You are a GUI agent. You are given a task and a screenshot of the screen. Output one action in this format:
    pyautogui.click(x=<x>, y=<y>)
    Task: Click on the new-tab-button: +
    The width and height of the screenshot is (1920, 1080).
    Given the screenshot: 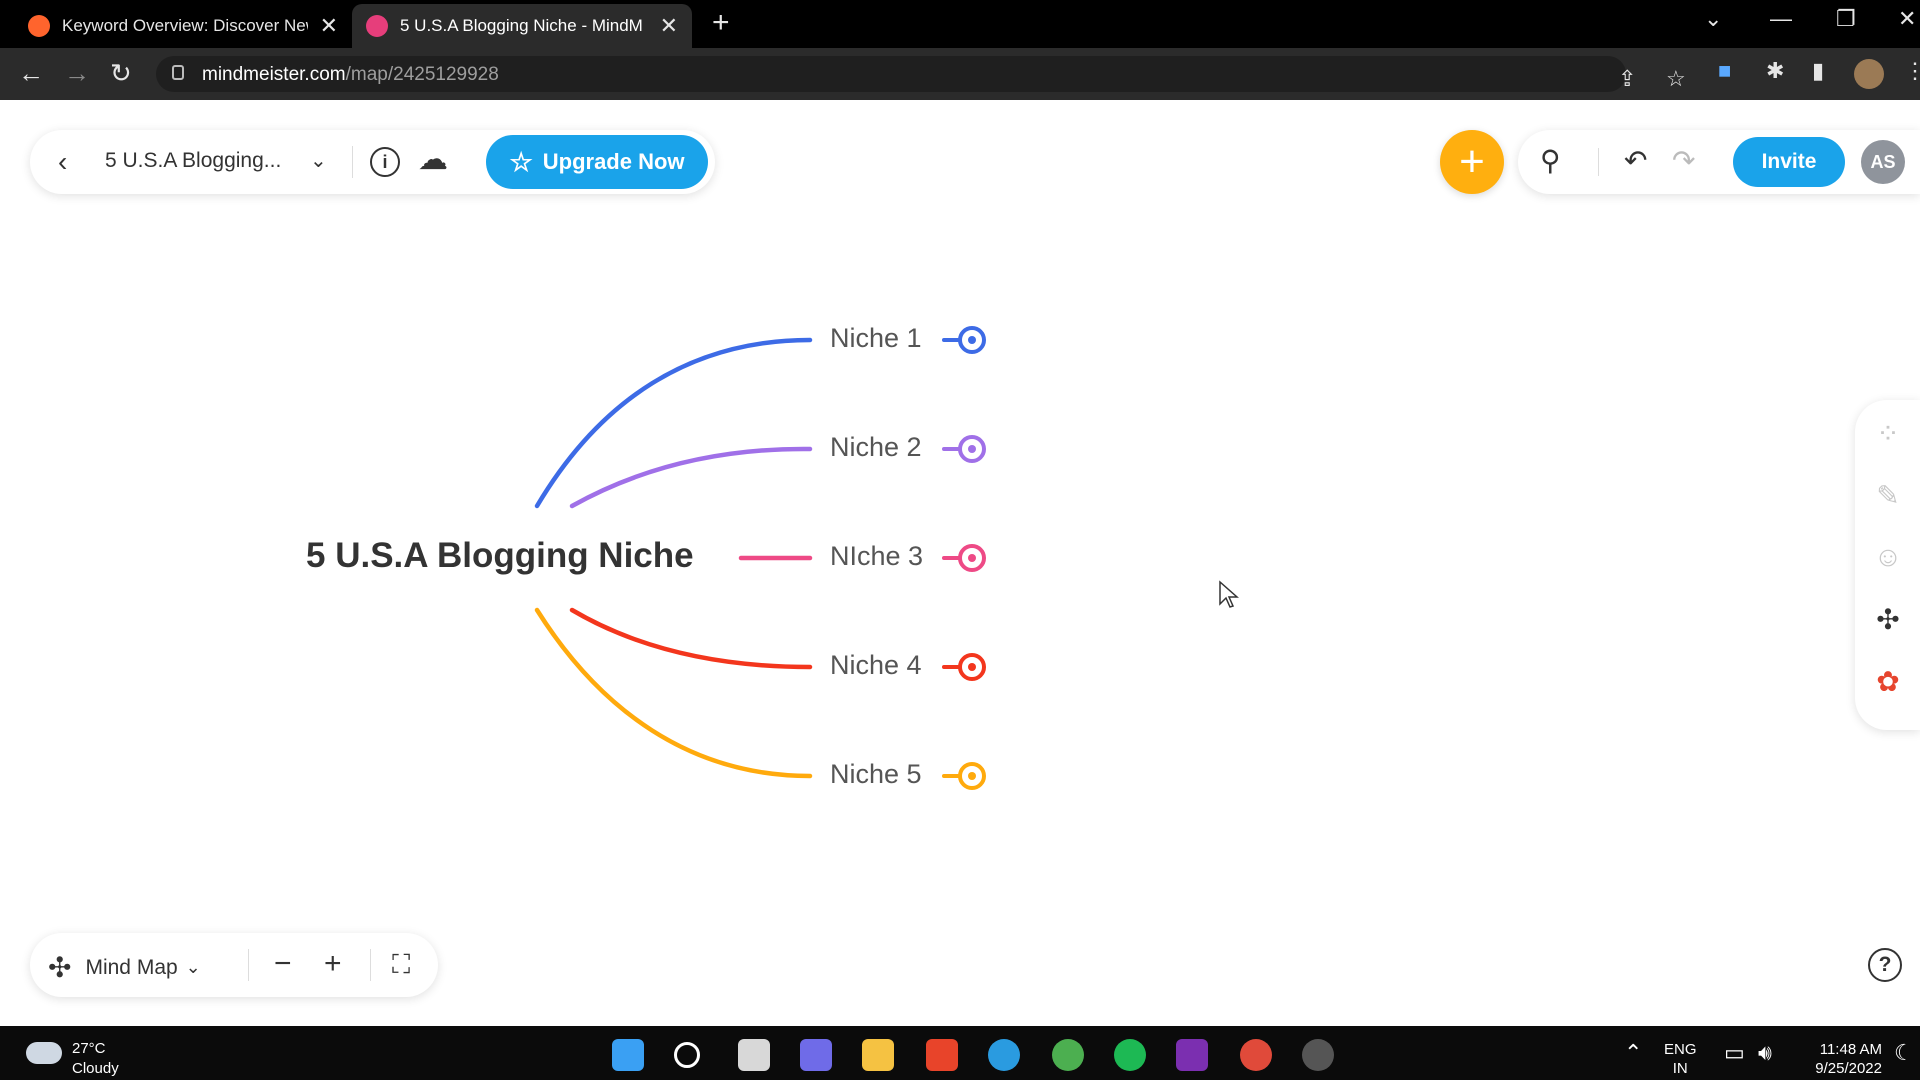 What is the action you would take?
    pyautogui.click(x=721, y=23)
    